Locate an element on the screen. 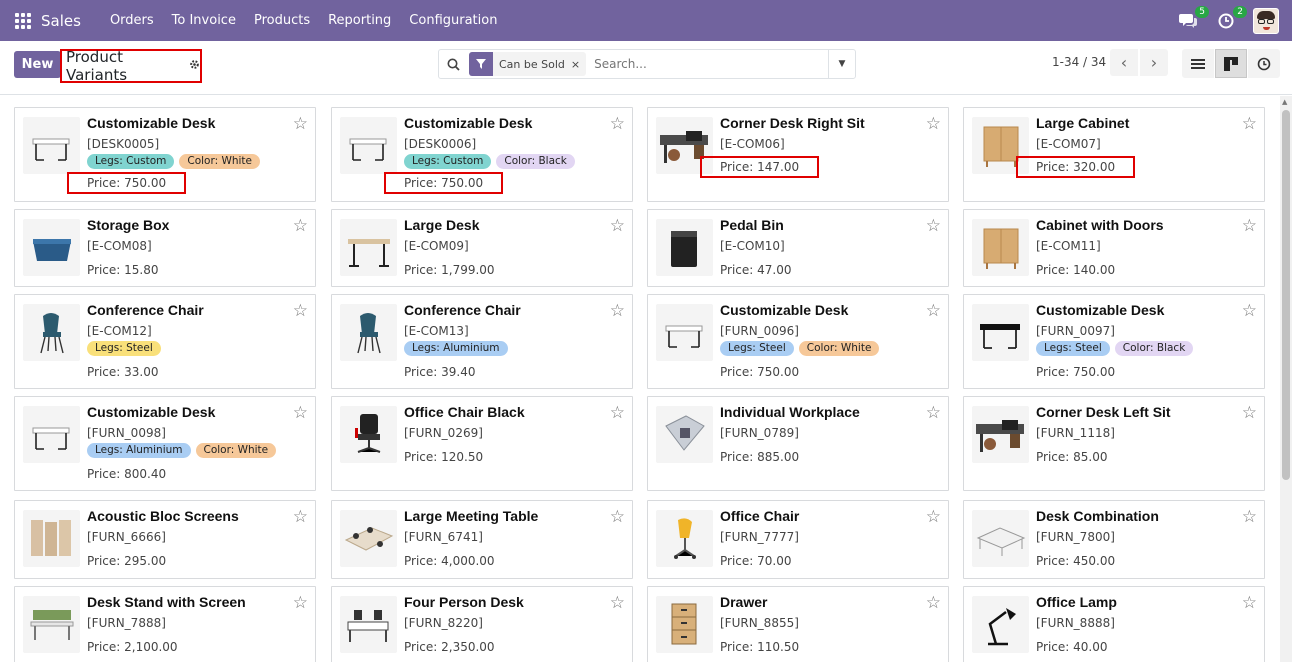 The width and height of the screenshot is (1292, 662). user-avatar is located at coordinates (1266, 20).